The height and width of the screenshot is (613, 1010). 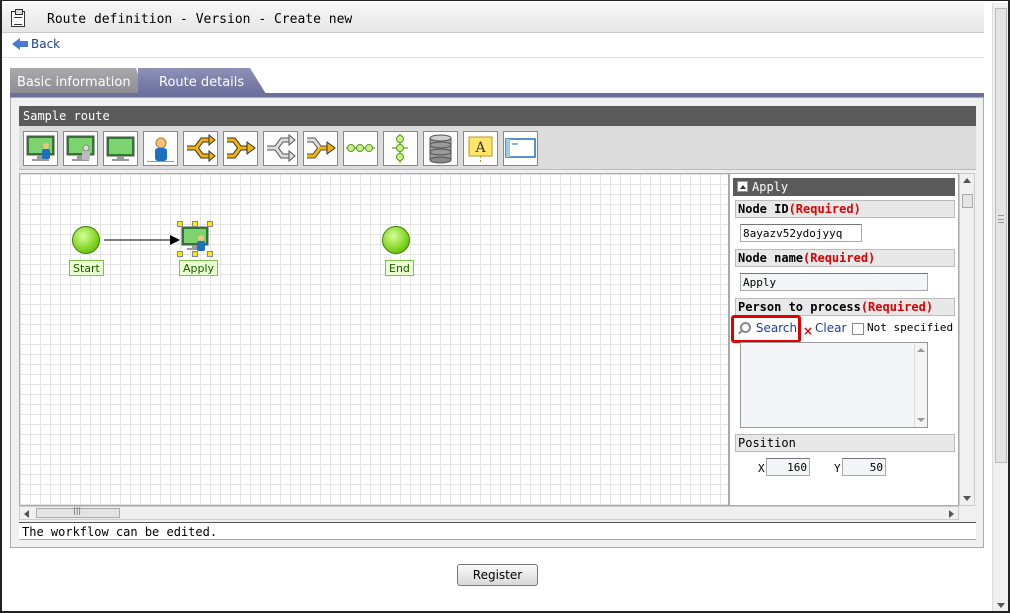 What do you see at coordinates (86, 240) in the screenshot?
I see `start-node` at bounding box center [86, 240].